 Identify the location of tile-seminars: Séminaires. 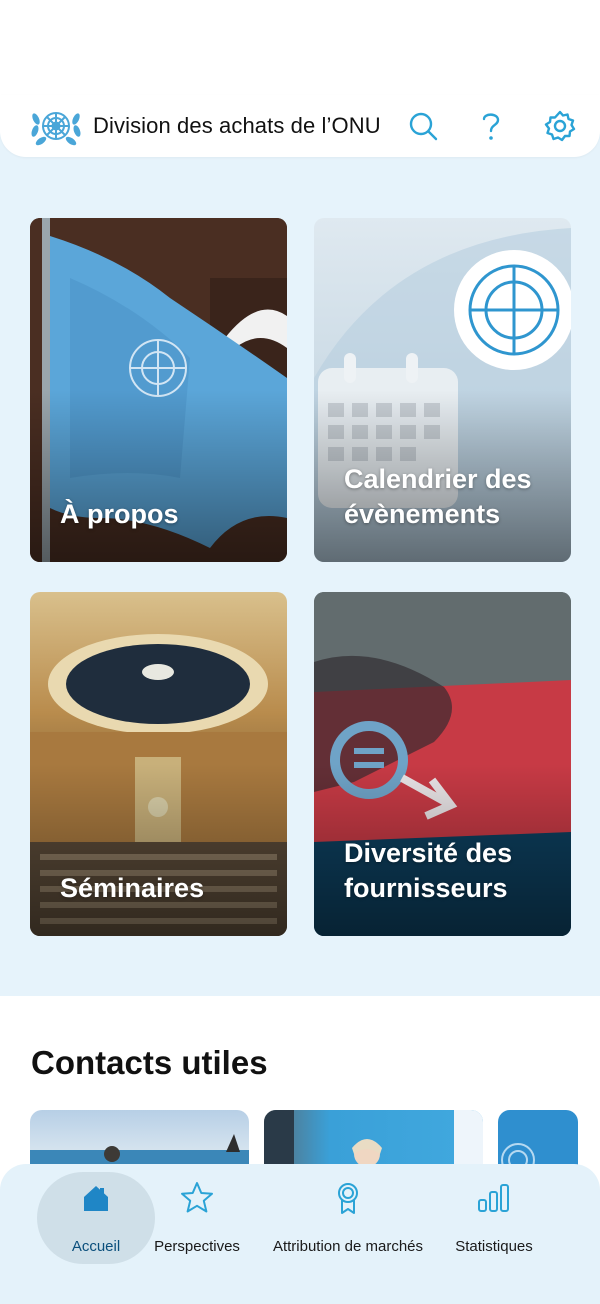
(158, 764).